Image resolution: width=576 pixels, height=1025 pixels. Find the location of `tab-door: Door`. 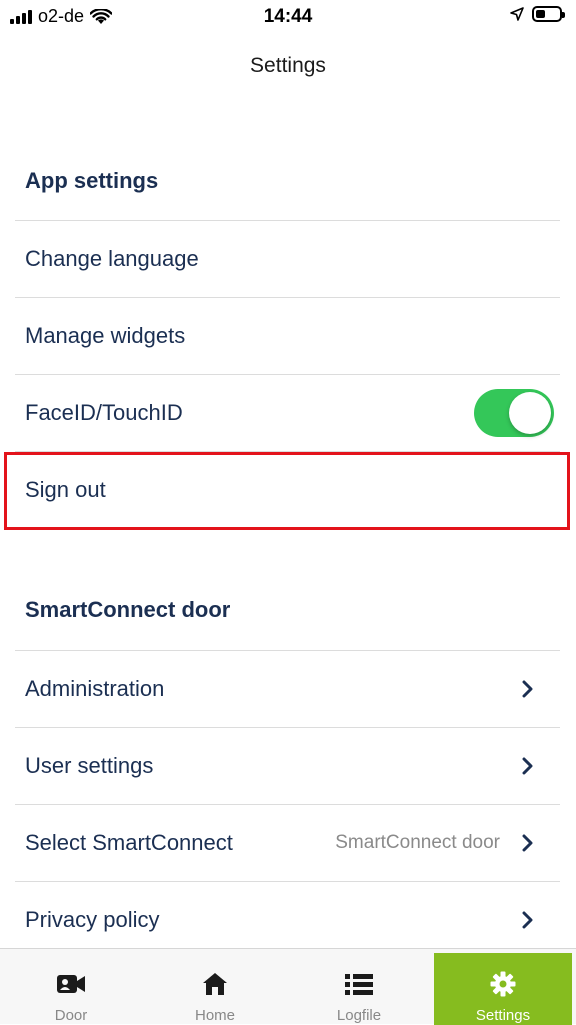

tab-door: Door is located at coordinates (71, 989).